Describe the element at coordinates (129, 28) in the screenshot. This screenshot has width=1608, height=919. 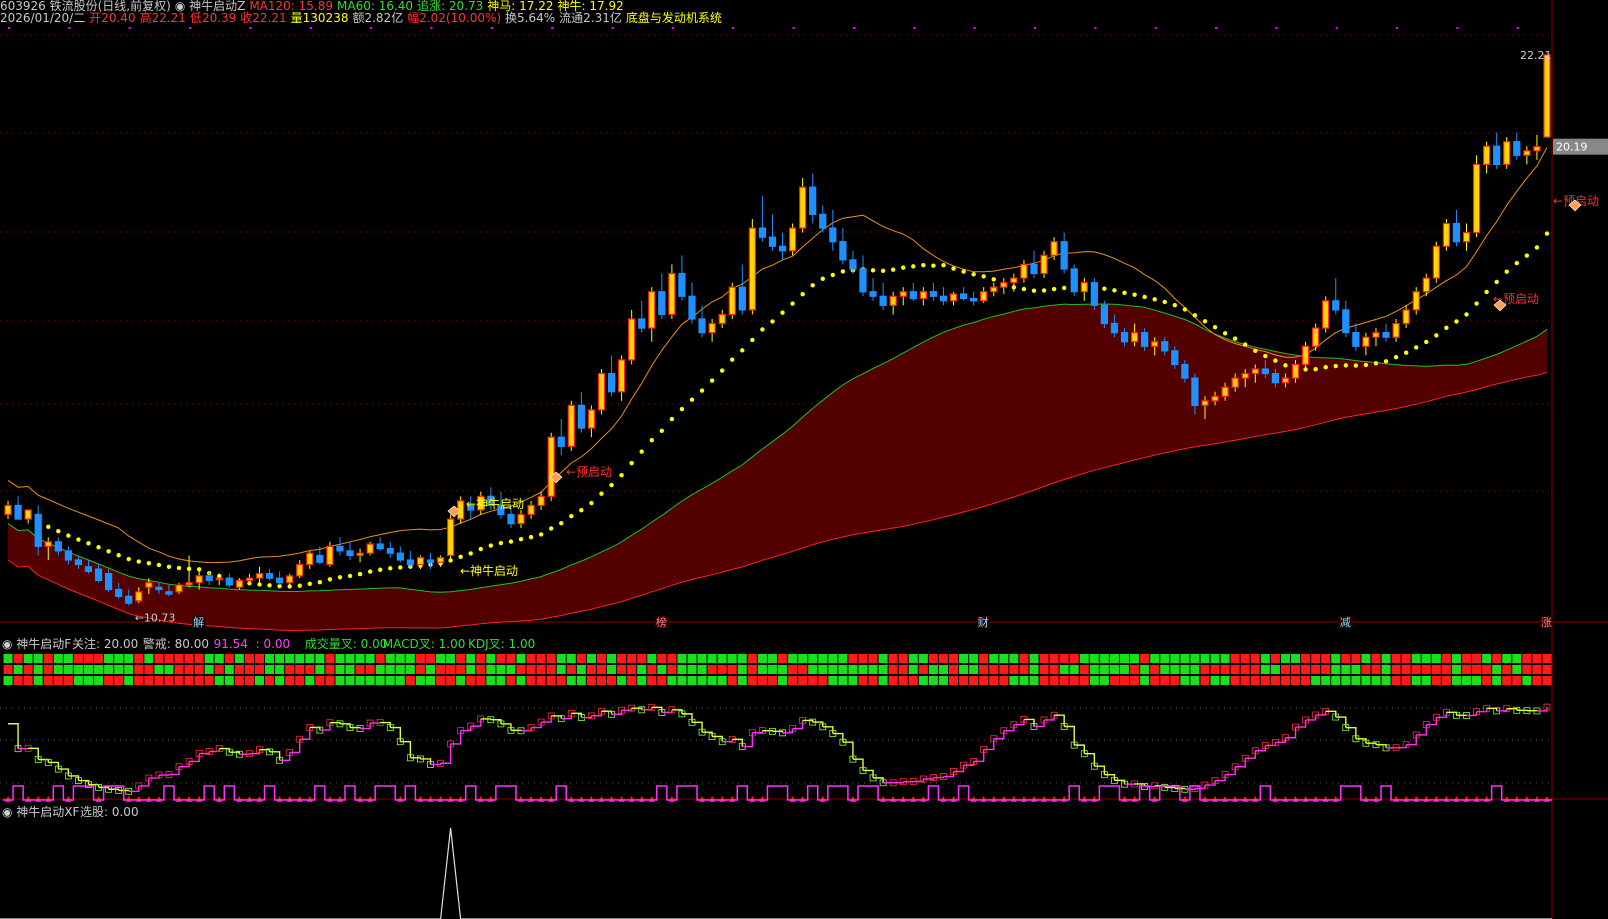
I see `top-dot` at that location.